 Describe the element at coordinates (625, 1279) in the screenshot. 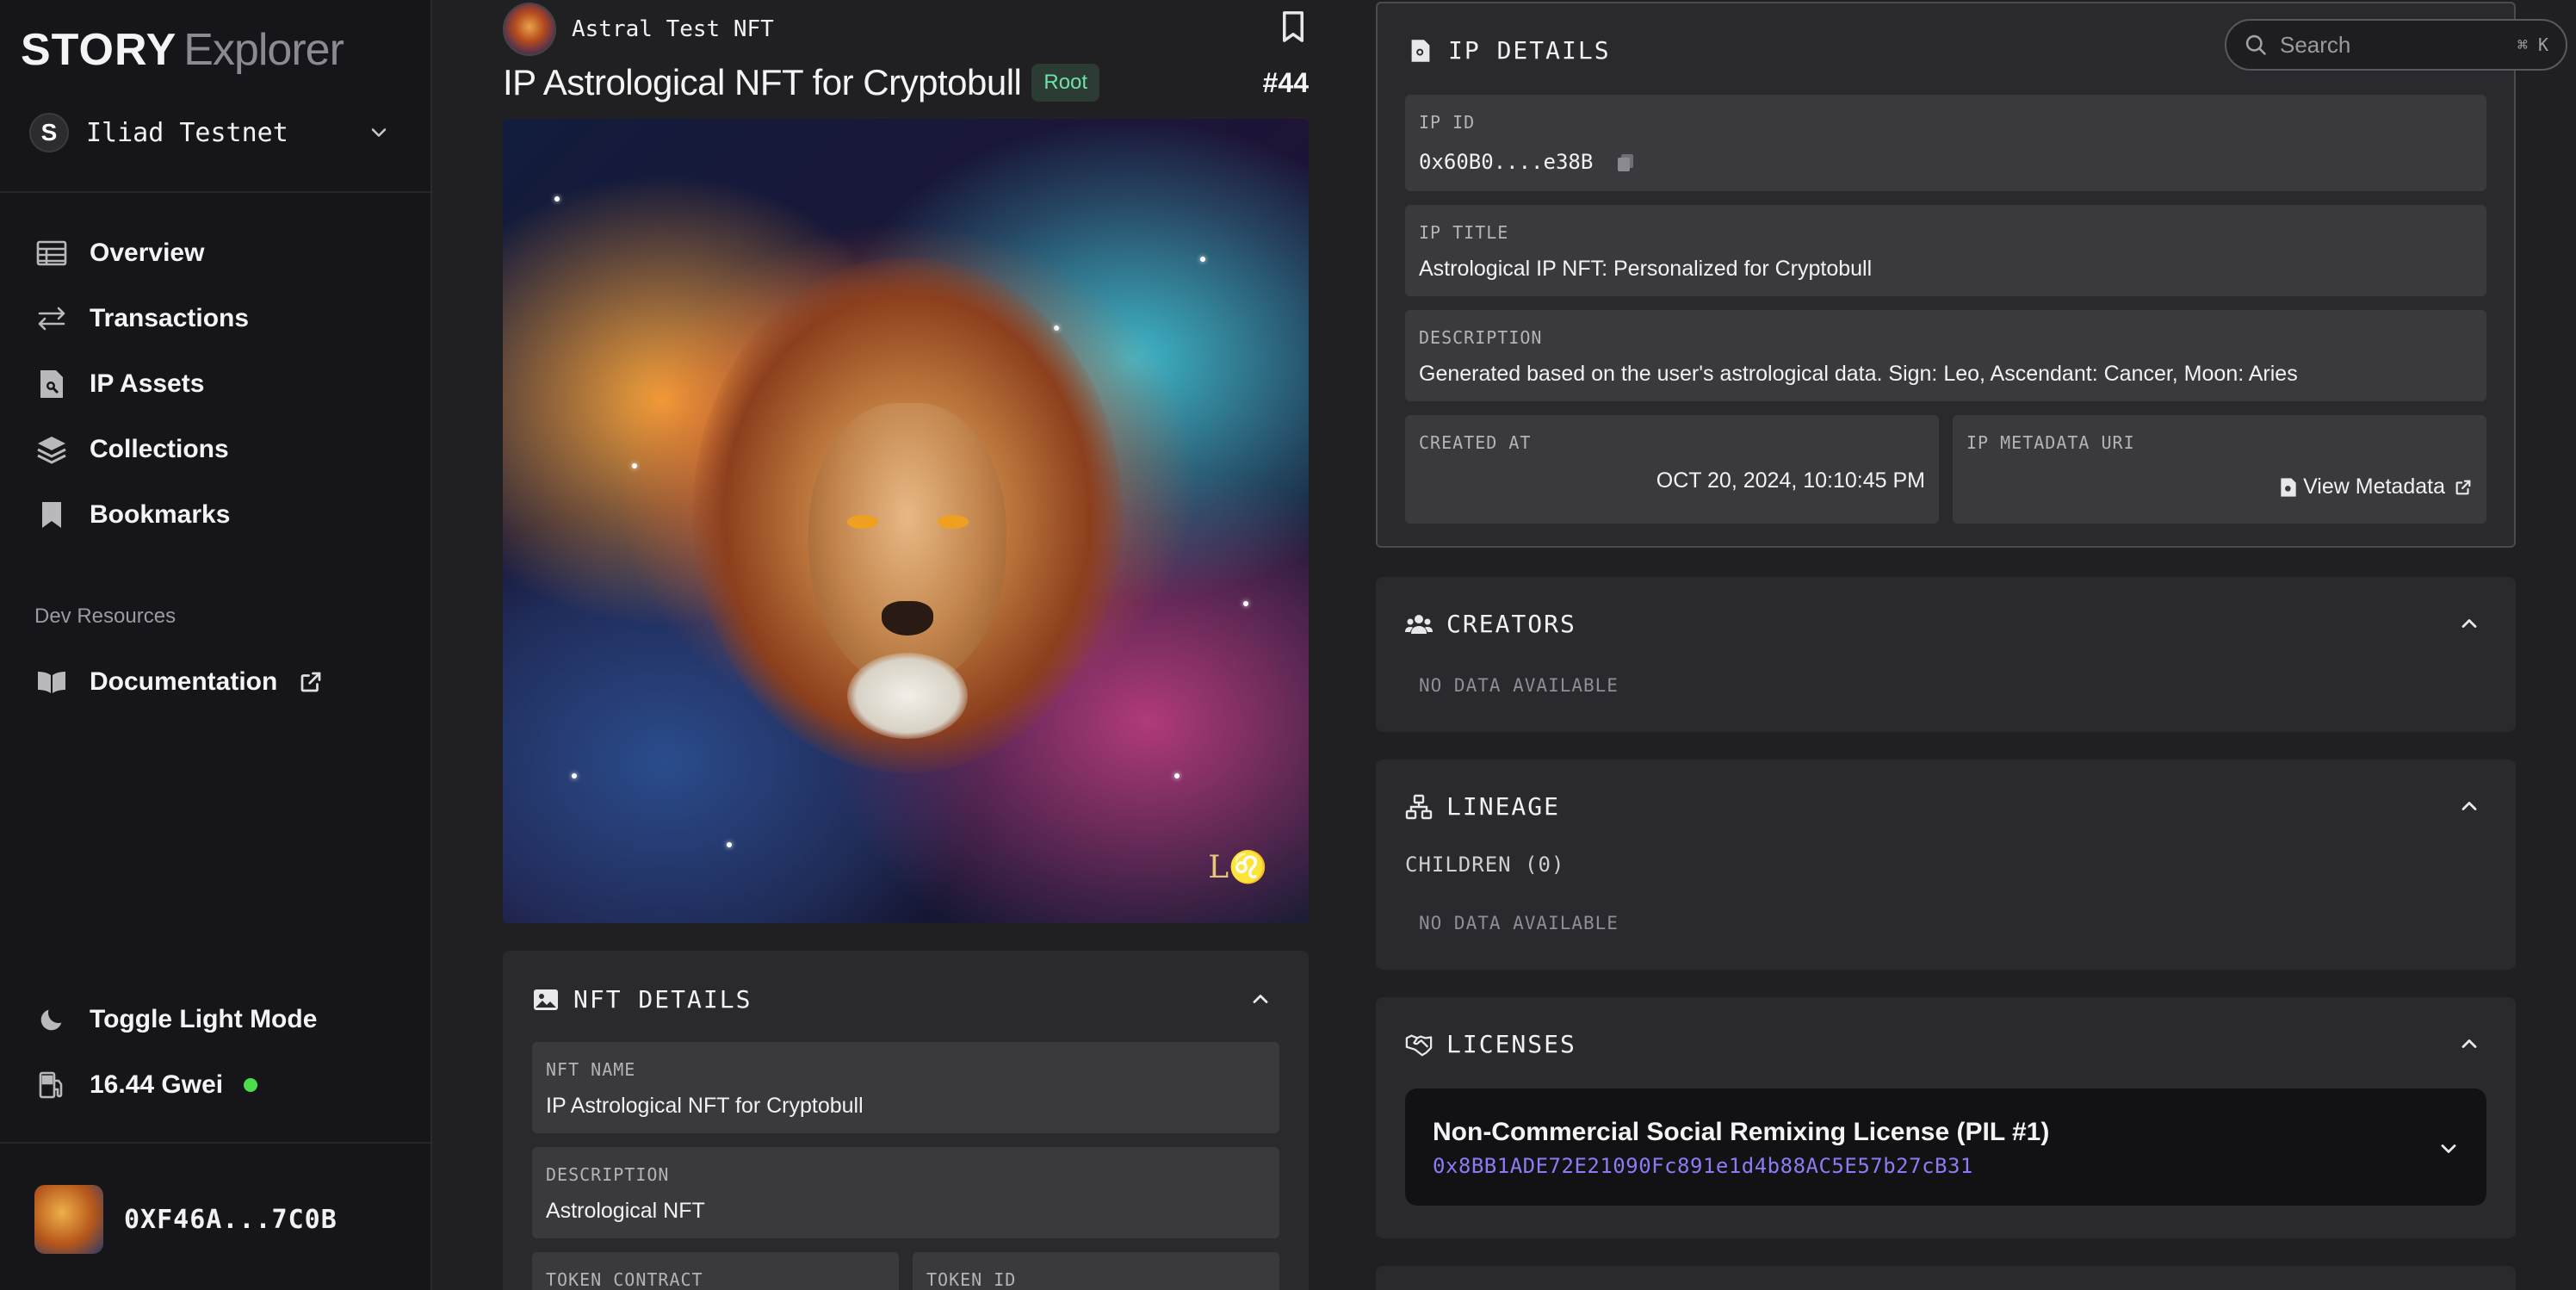

I see `field-label: TOKEN CONTRACT` at that location.